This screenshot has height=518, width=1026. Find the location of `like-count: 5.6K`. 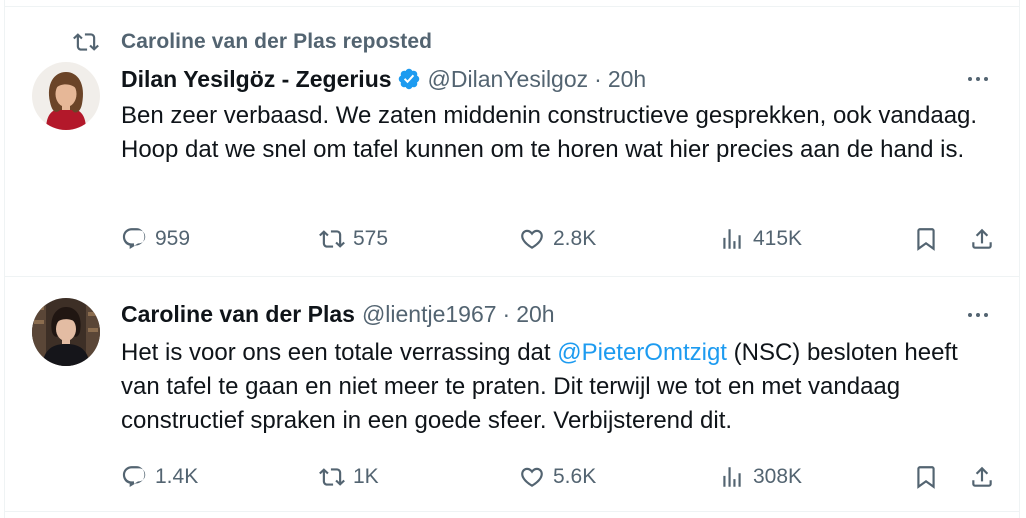

like-count: 5.6K is located at coordinates (575, 476).